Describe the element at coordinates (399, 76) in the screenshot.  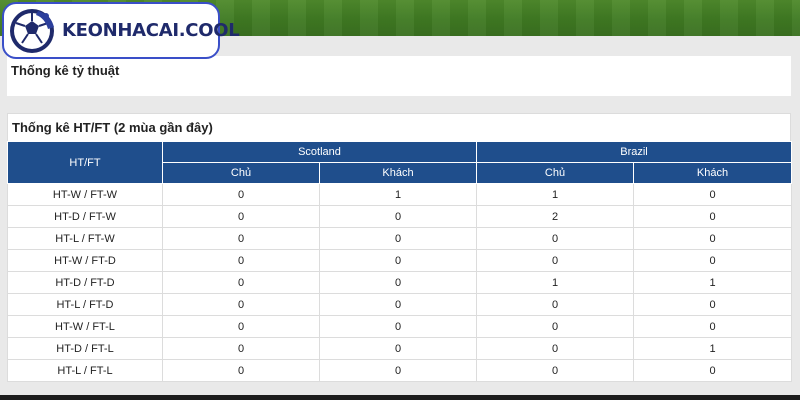
I see `ratio-stats-panel: Thống kê tỷ thuật` at that location.